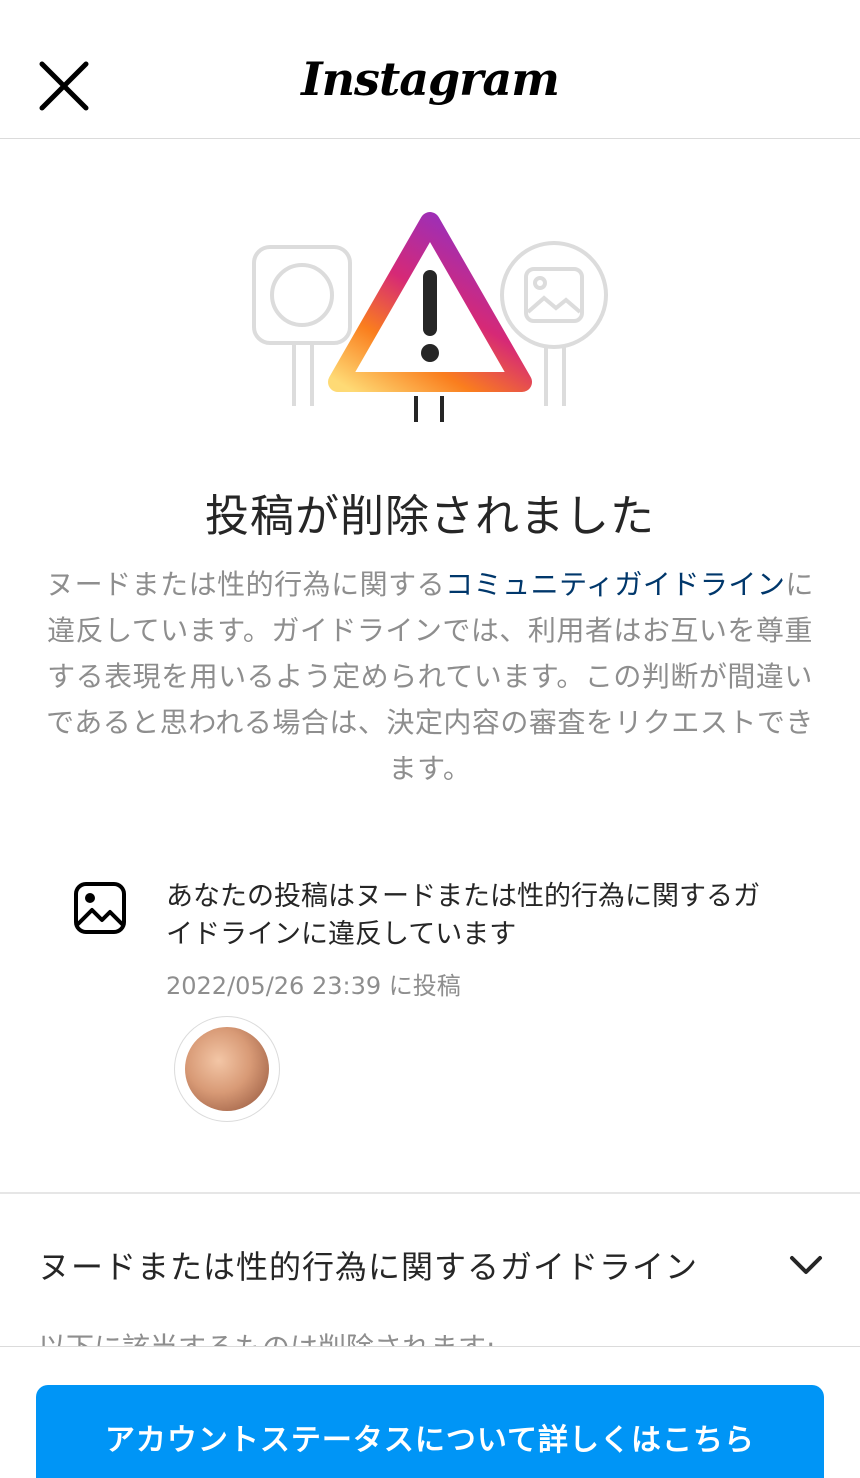 The height and width of the screenshot is (1478, 860). What do you see at coordinates (100, 908) in the screenshot?
I see `image-icon` at bounding box center [100, 908].